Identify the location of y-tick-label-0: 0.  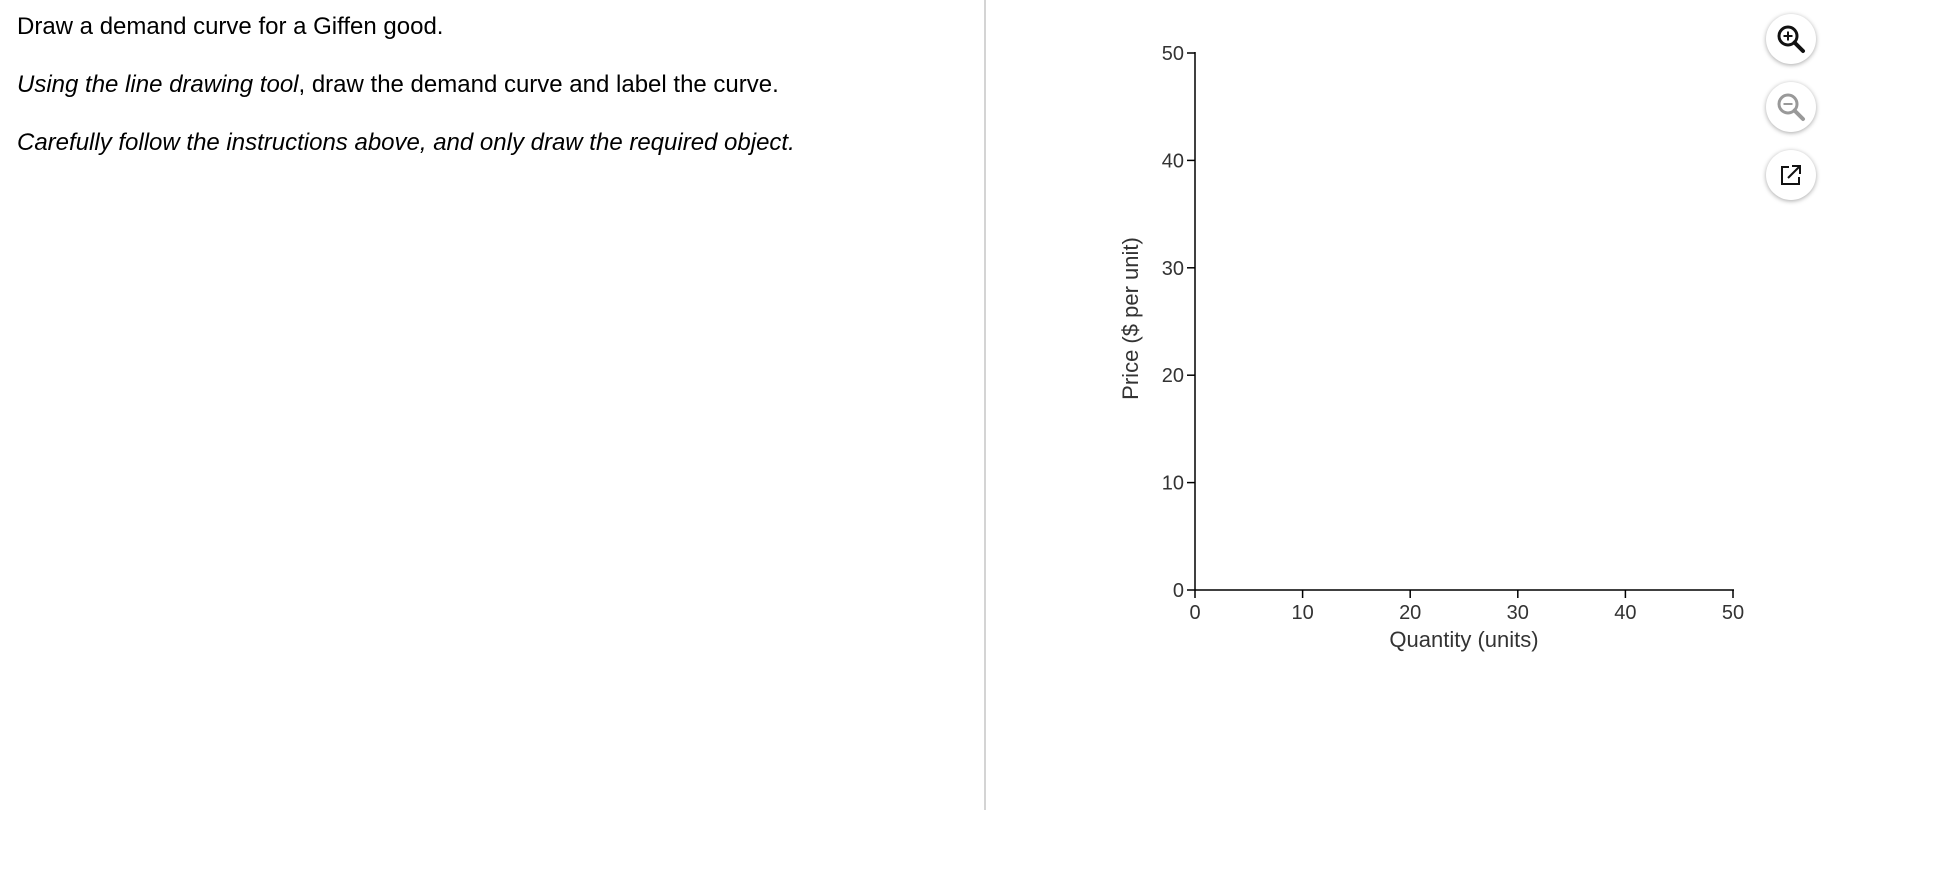
(1178, 591).